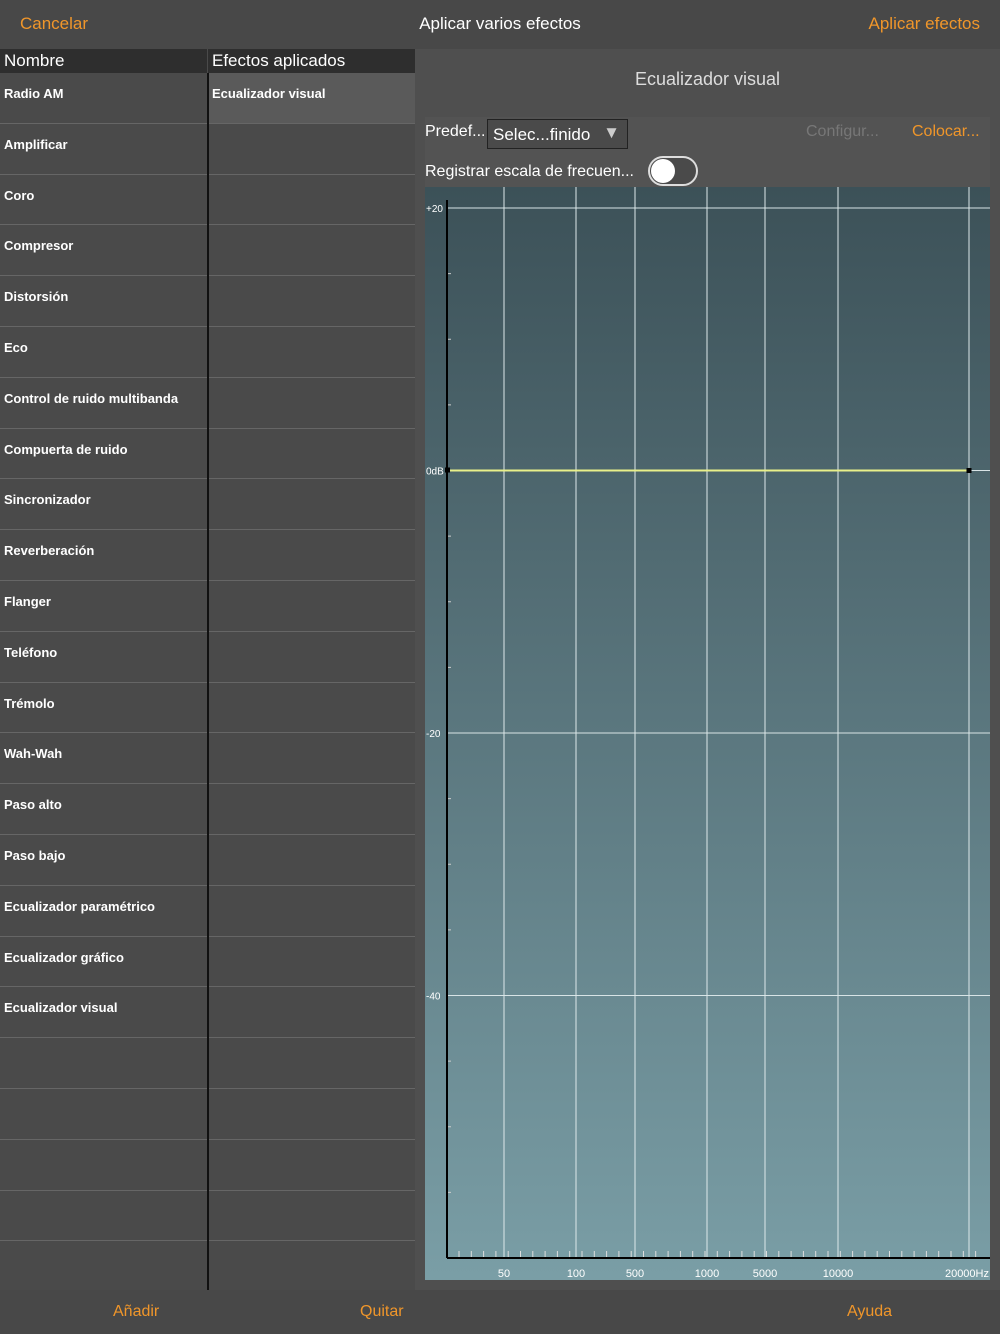 The width and height of the screenshot is (1000, 1334). Describe the element at coordinates (54, 24) in the screenshot. I see `cancel-button: Cancelar` at that location.